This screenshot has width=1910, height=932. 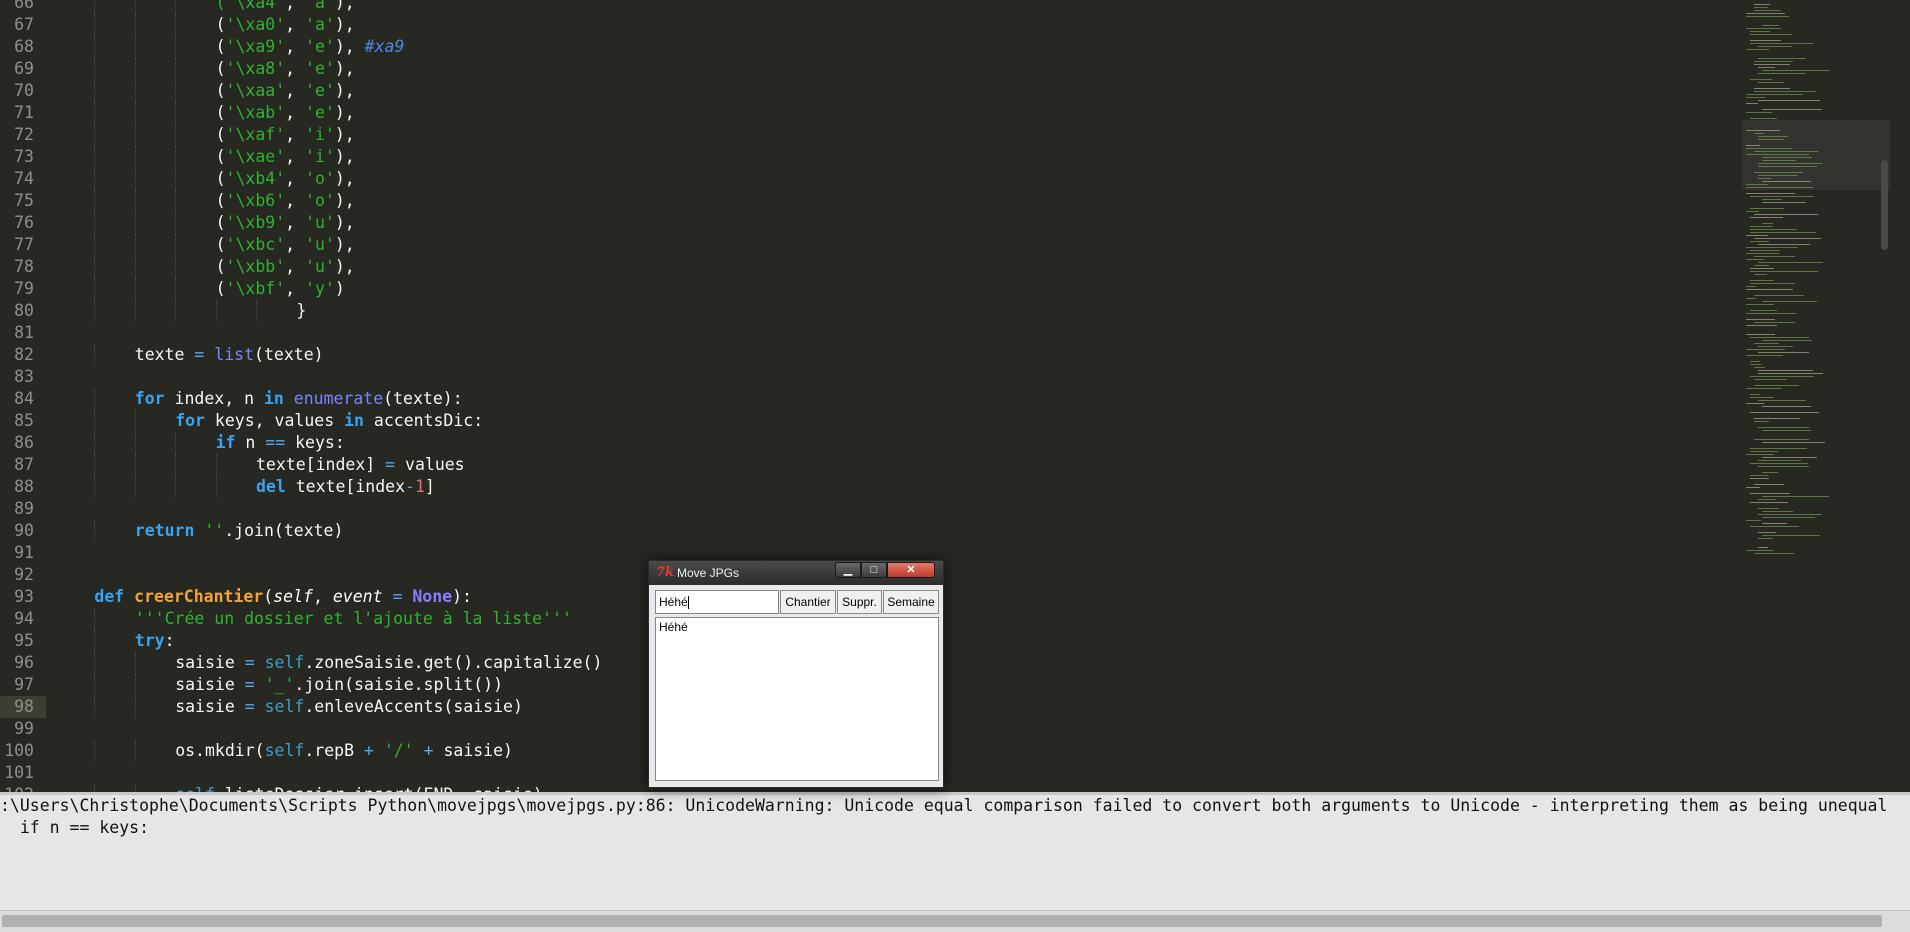 What do you see at coordinates (339, 684) in the screenshot?
I see `code-text: saisie = '_'.join(saisie.split())` at bounding box center [339, 684].